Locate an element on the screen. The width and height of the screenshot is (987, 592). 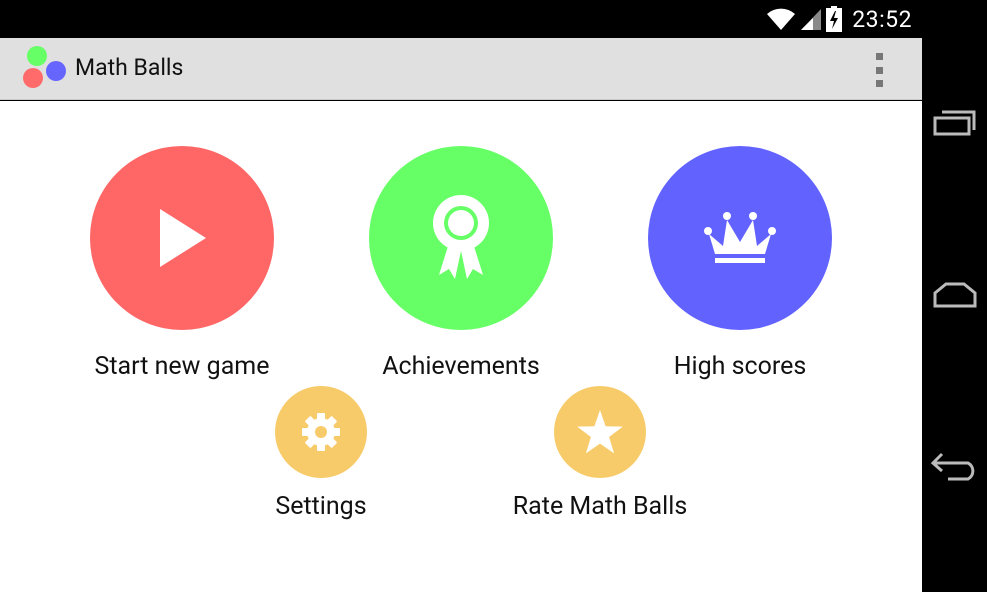
rate-circle is located at coordinates (600, 432).